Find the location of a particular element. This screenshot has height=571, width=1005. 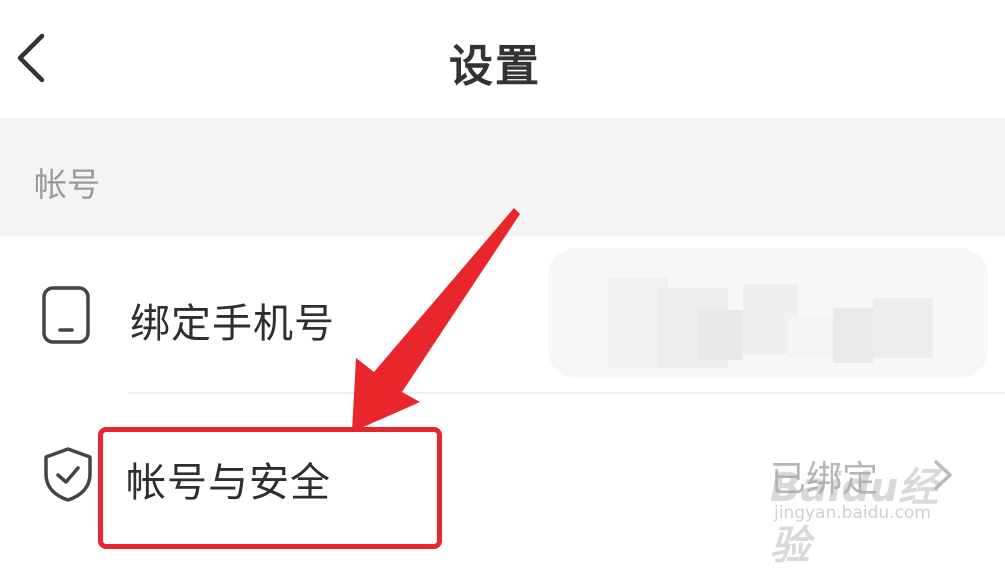

page-title: 设置 is located at coordinates (495, 66).